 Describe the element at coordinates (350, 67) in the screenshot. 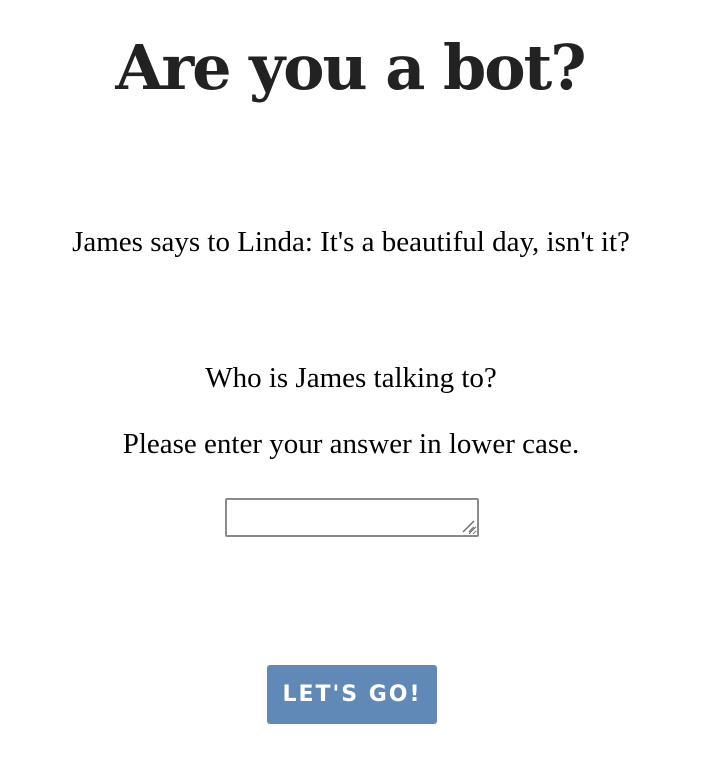

I see `page-title: Are you a bot?` at that location.